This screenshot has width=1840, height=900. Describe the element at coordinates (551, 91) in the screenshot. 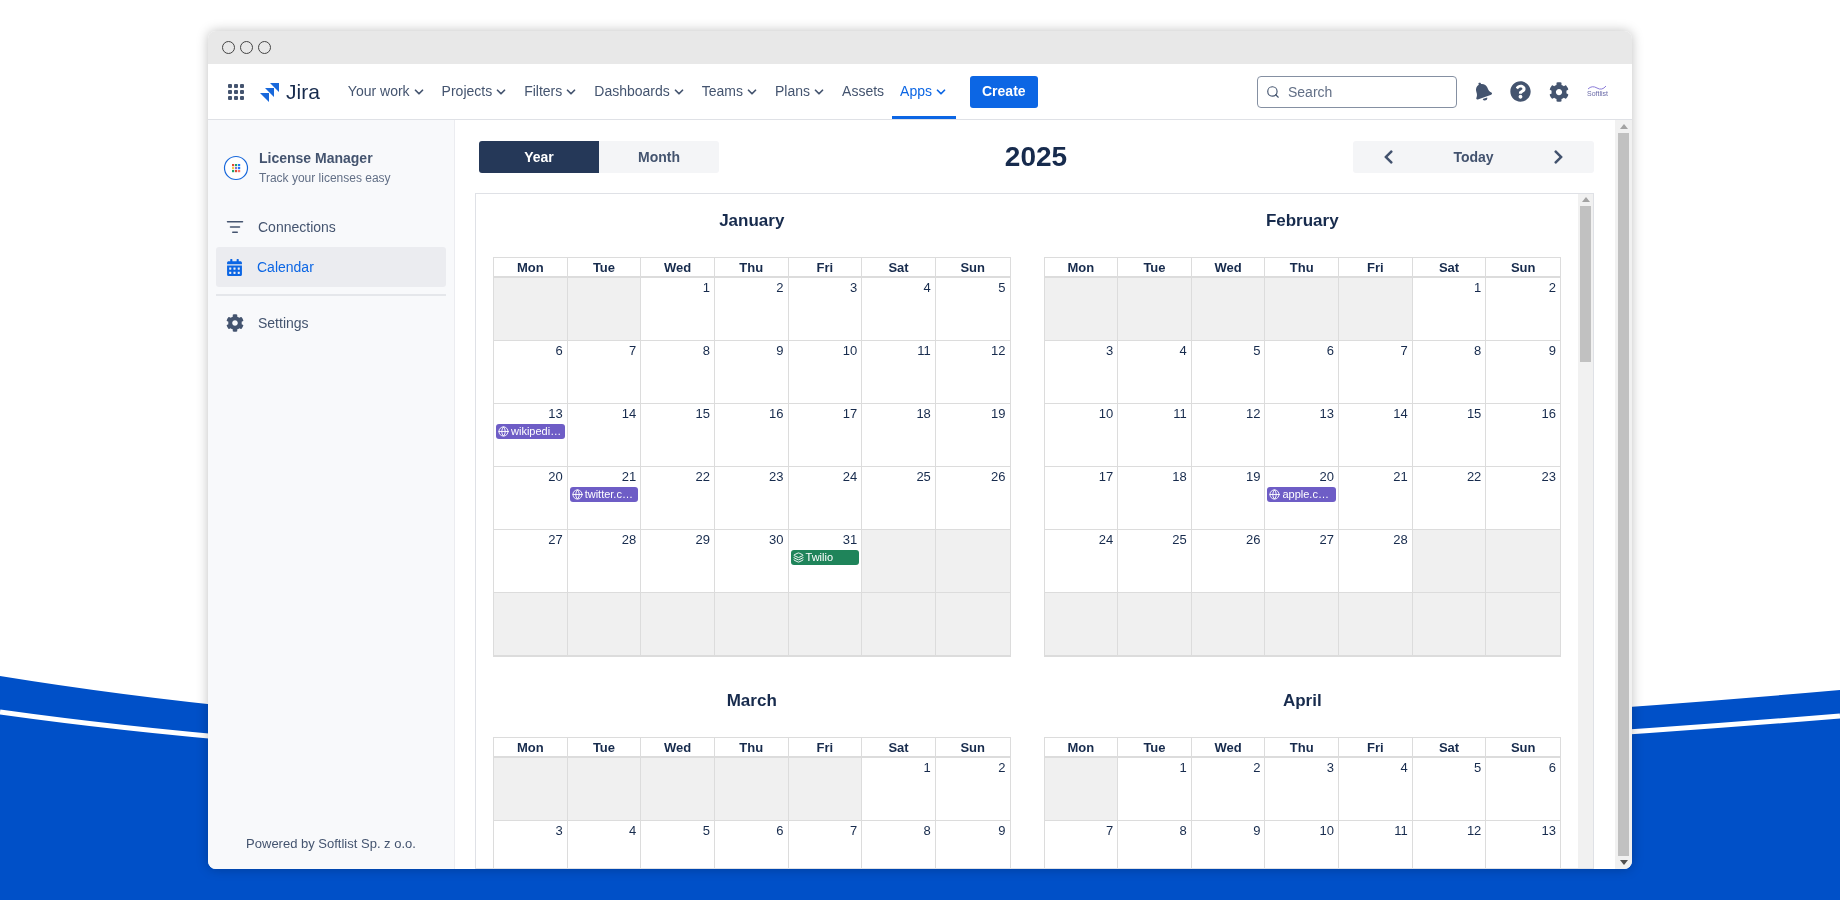

I see `nav-menu-item: Filters` at that location.